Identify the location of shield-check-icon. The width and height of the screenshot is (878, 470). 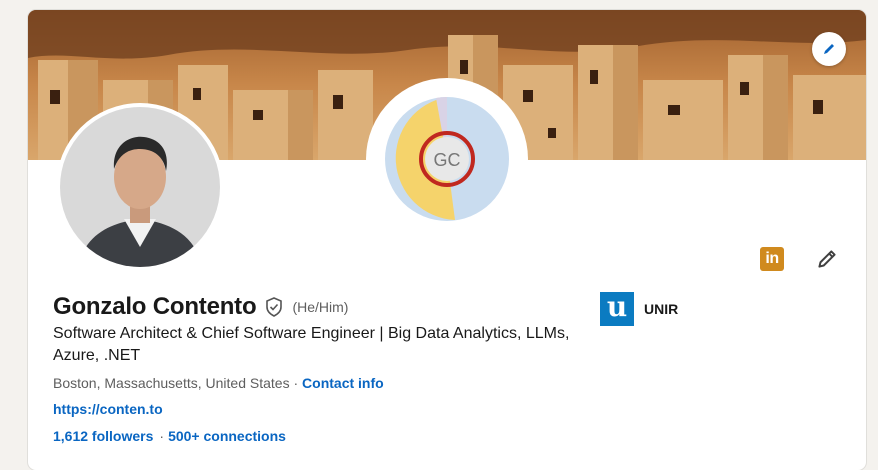
(274, 307).